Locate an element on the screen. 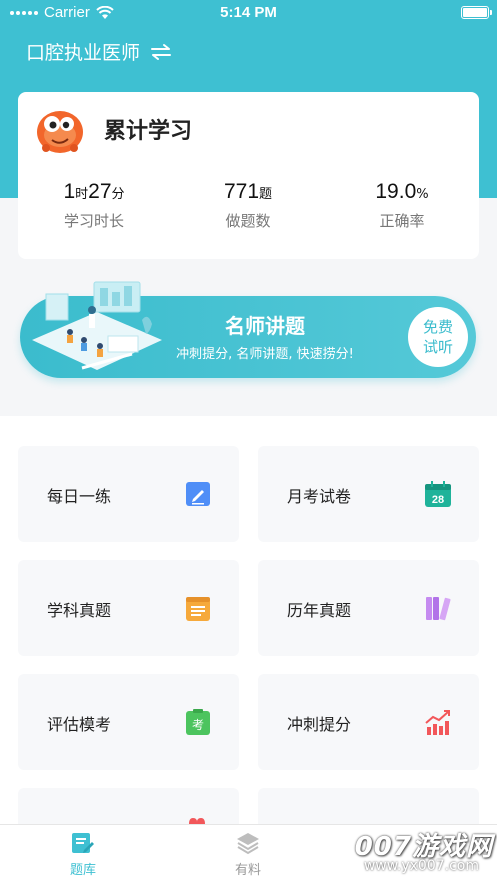 The image size is (497, 883). tile-partial-right is located at coordinates (368, 806).